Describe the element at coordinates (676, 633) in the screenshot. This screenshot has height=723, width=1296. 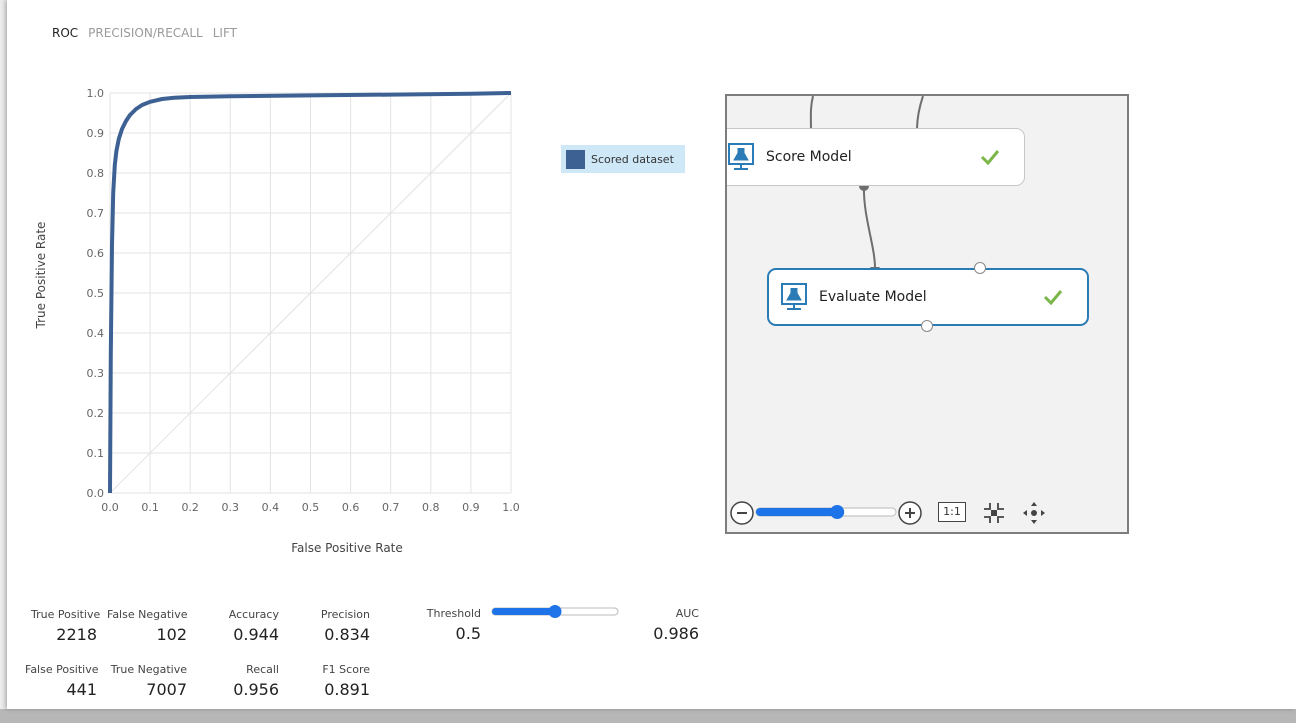
I see `metric-value: 0.986` at that location.